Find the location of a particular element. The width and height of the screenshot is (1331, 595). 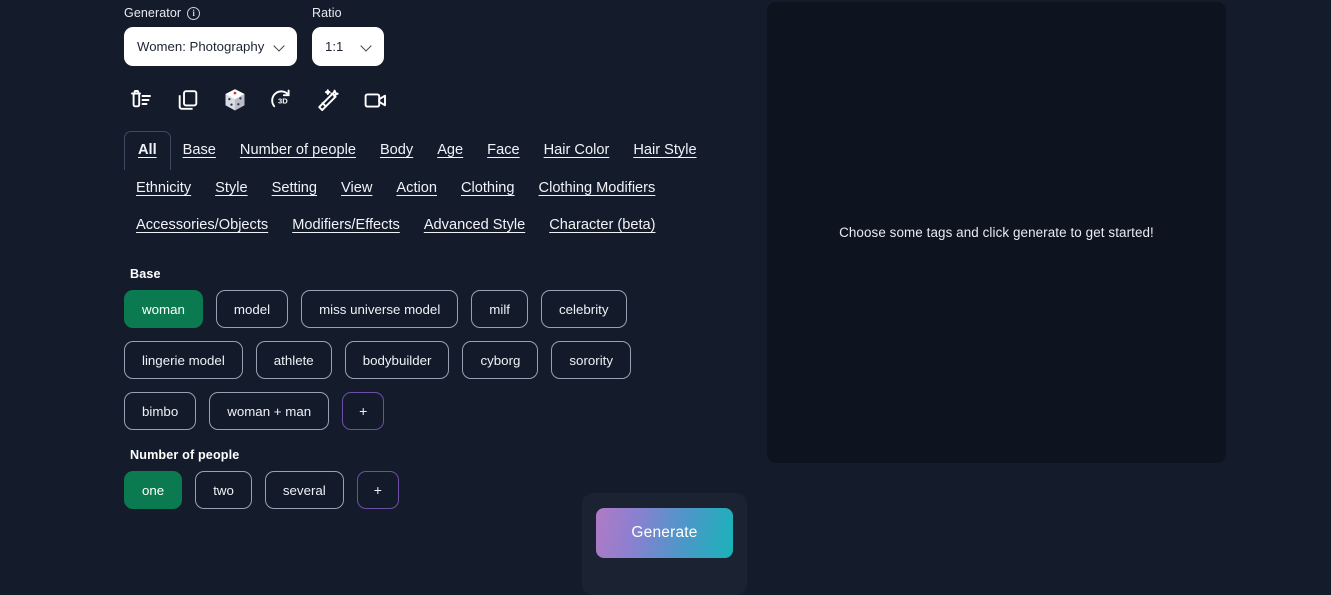

dice-icon is located at coordinates (234, 100).